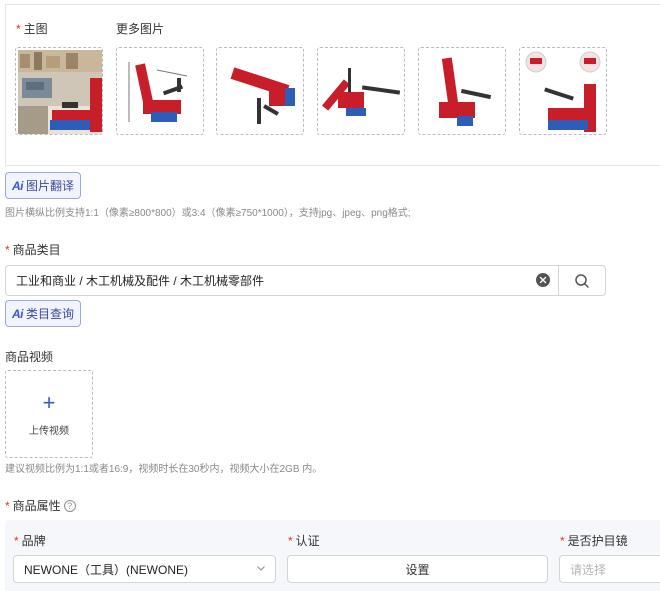 This screenshot has width=660, height=591. What do you see at coordinates (588, 569) in the screenshot?
I see `goggles-placeholder: 请选择` at bounding box center [588, 569].